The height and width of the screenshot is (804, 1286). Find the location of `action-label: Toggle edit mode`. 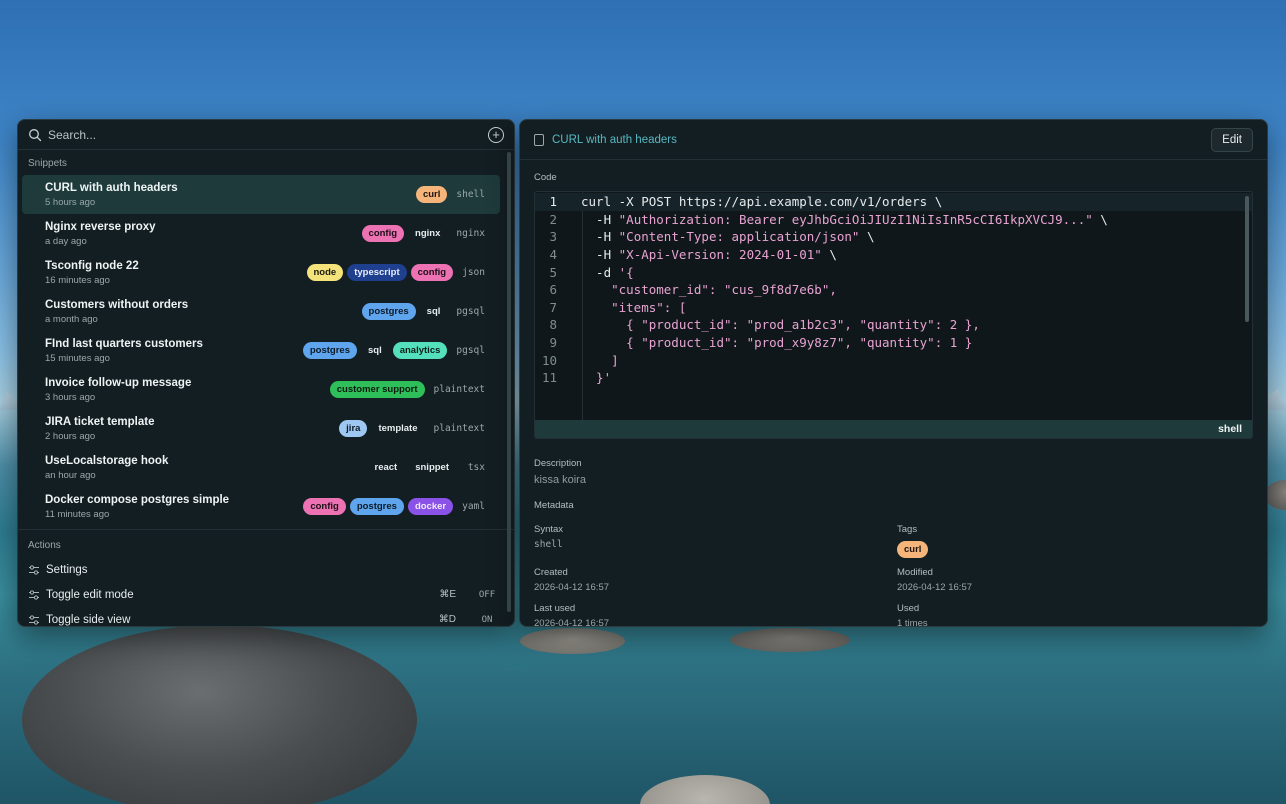

action-label: Toggle edit mode is located at coordinates (90, 594).